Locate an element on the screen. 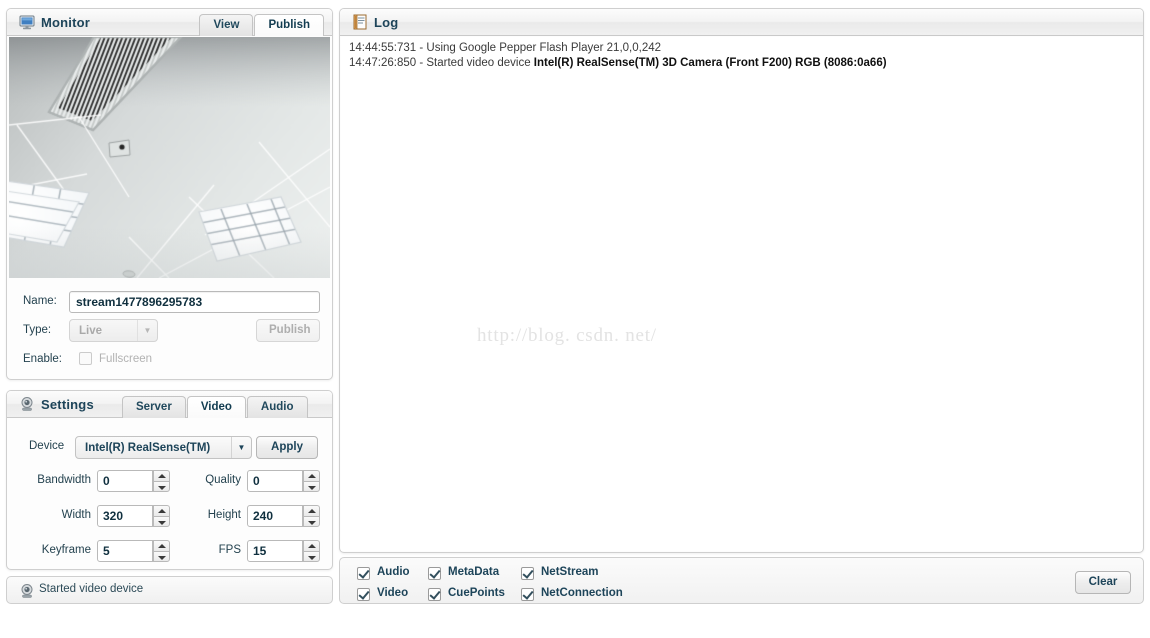 The image size is (1150, 638). keyframe-input is located at coordinates (125, 551).